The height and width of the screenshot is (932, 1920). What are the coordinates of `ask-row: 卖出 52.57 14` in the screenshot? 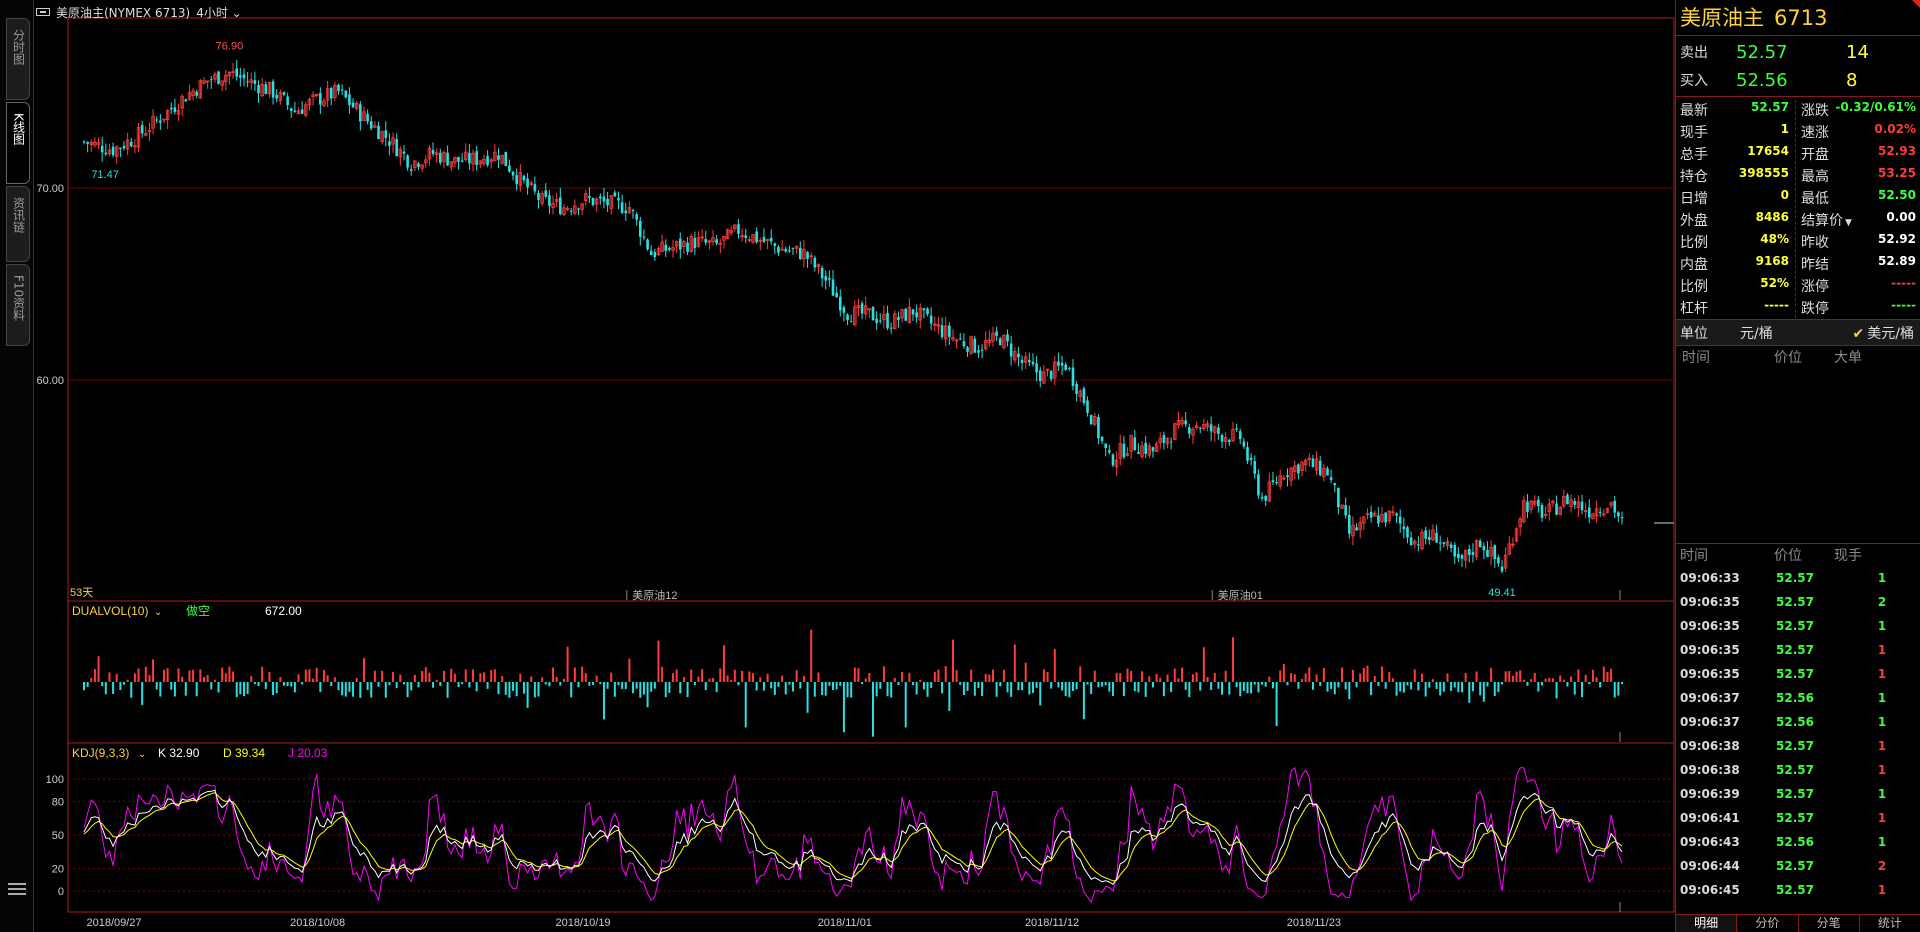 It's located at (1798, 52).